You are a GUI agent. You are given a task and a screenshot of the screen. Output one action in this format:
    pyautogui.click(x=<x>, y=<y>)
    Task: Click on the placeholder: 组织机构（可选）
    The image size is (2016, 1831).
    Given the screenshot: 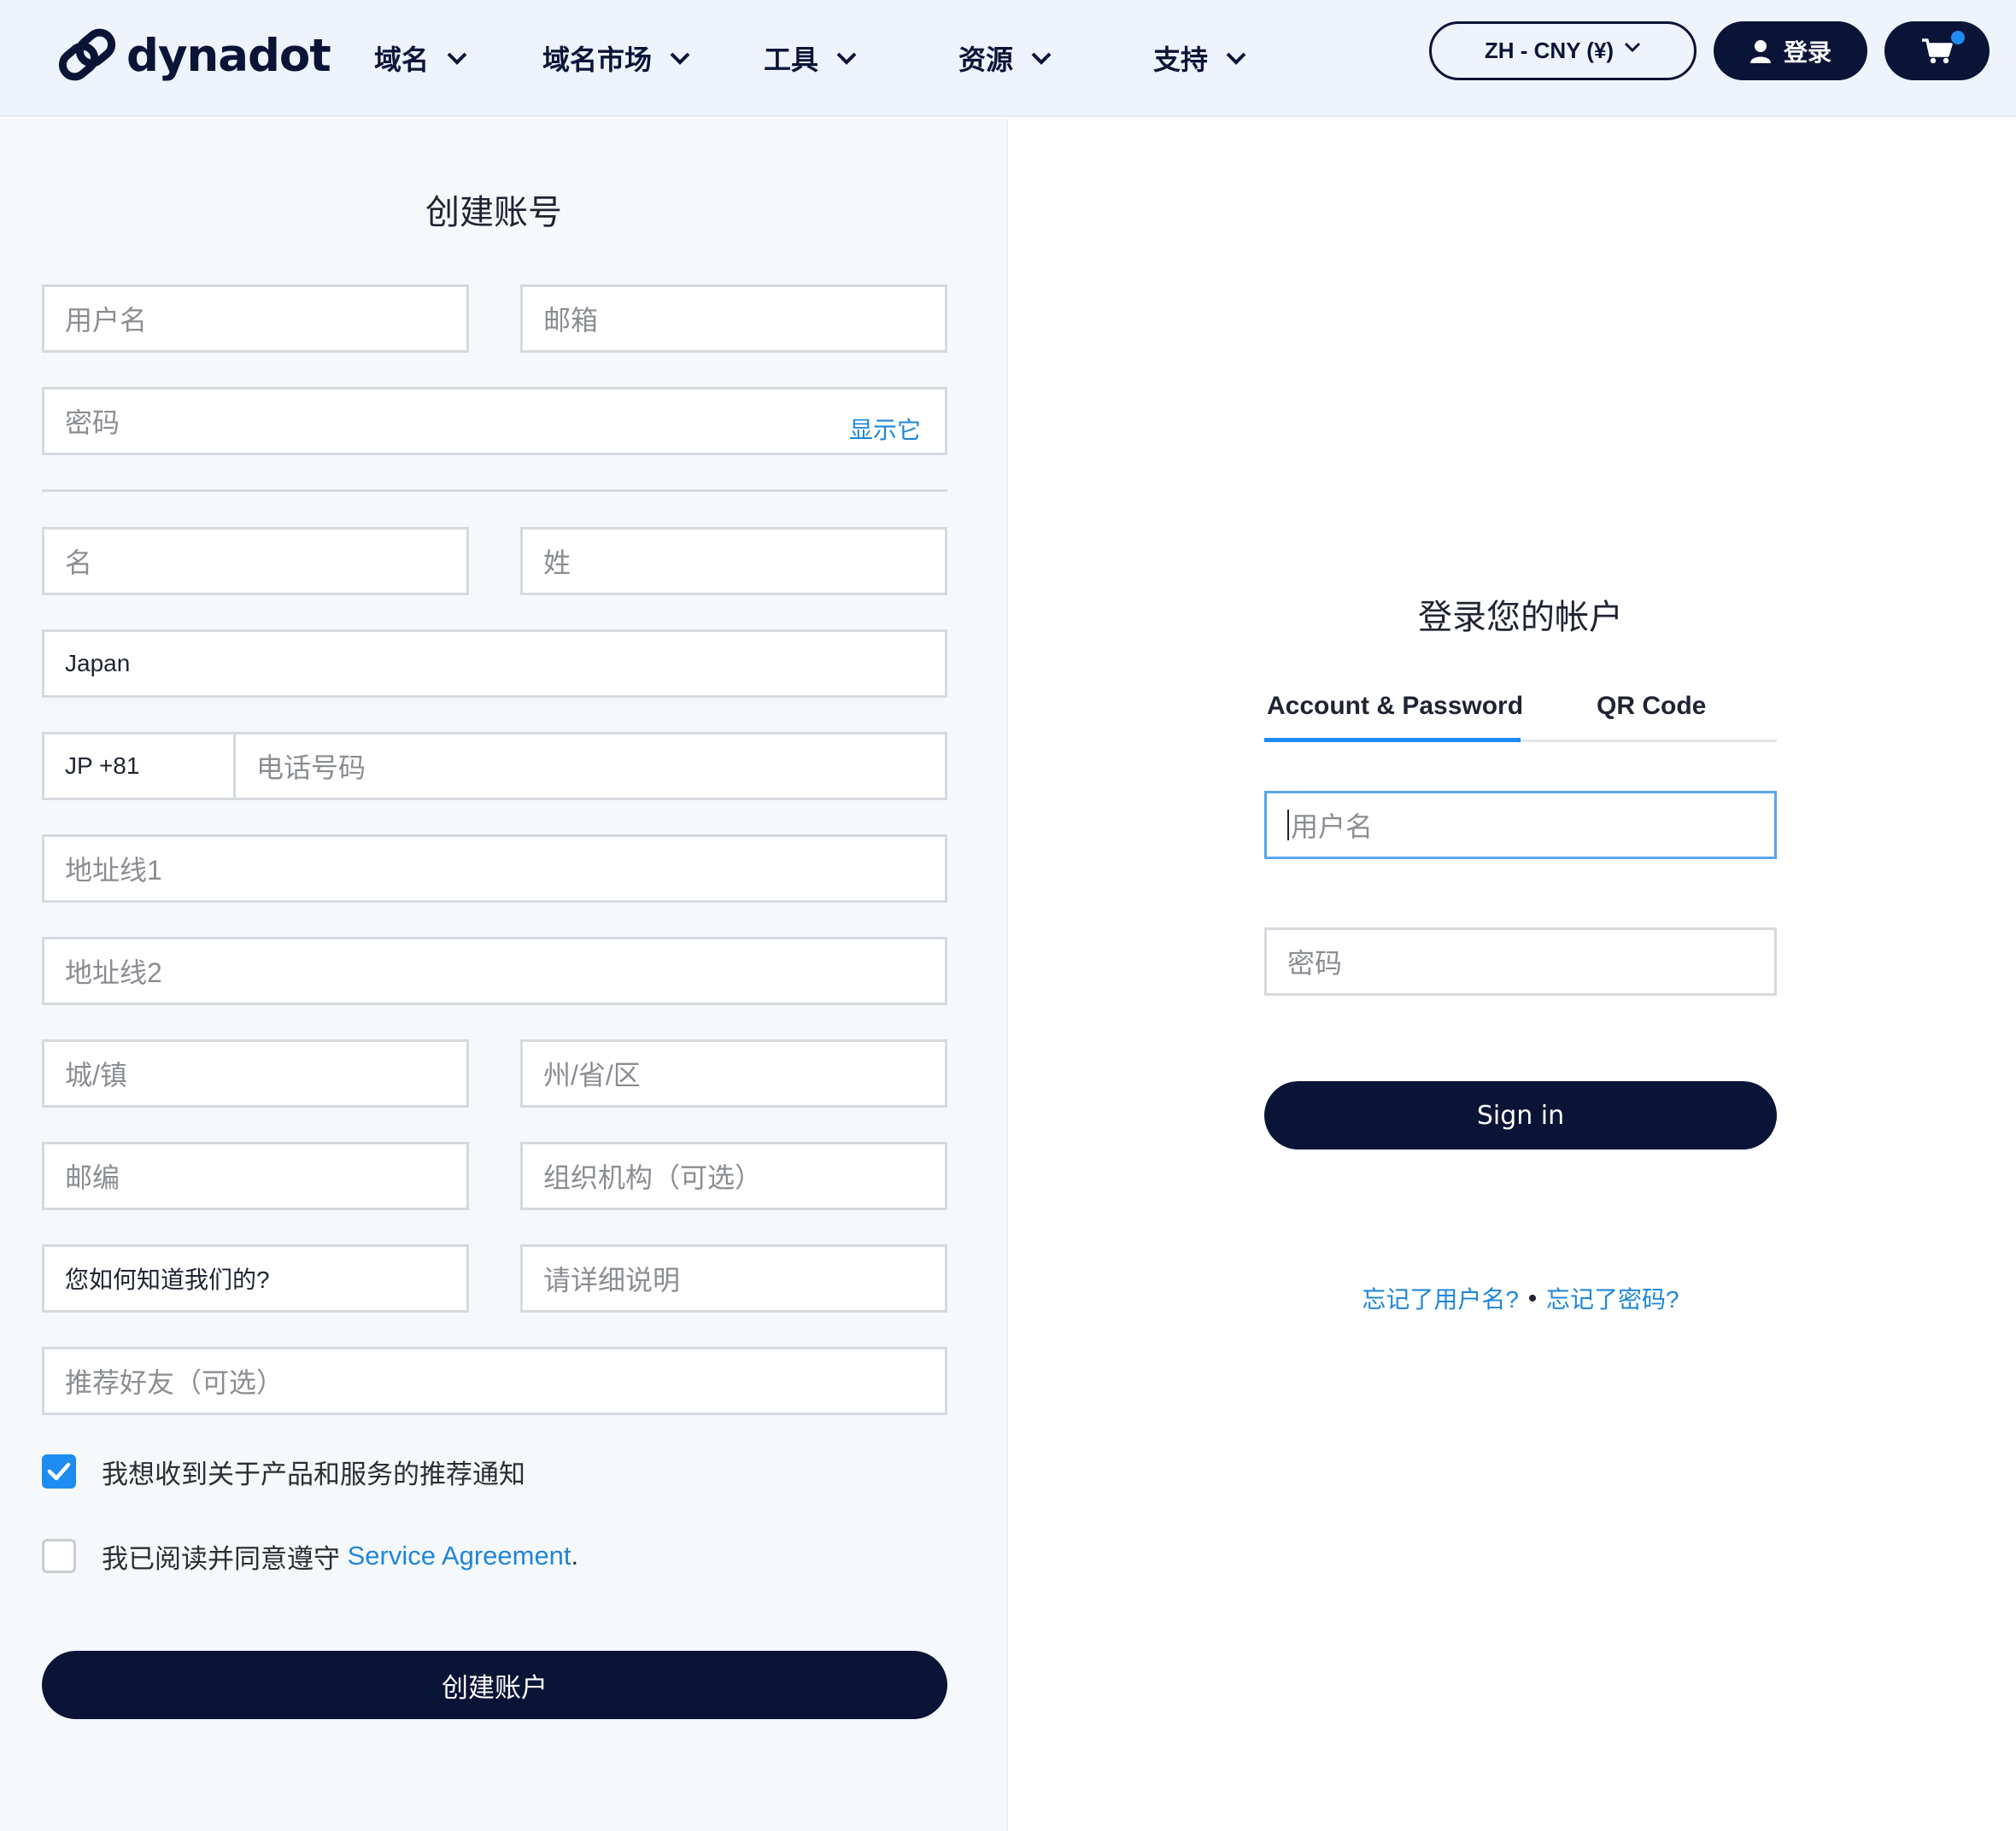 What is the action you would take?
    pyautogui.click(x=653, y=1177)
    